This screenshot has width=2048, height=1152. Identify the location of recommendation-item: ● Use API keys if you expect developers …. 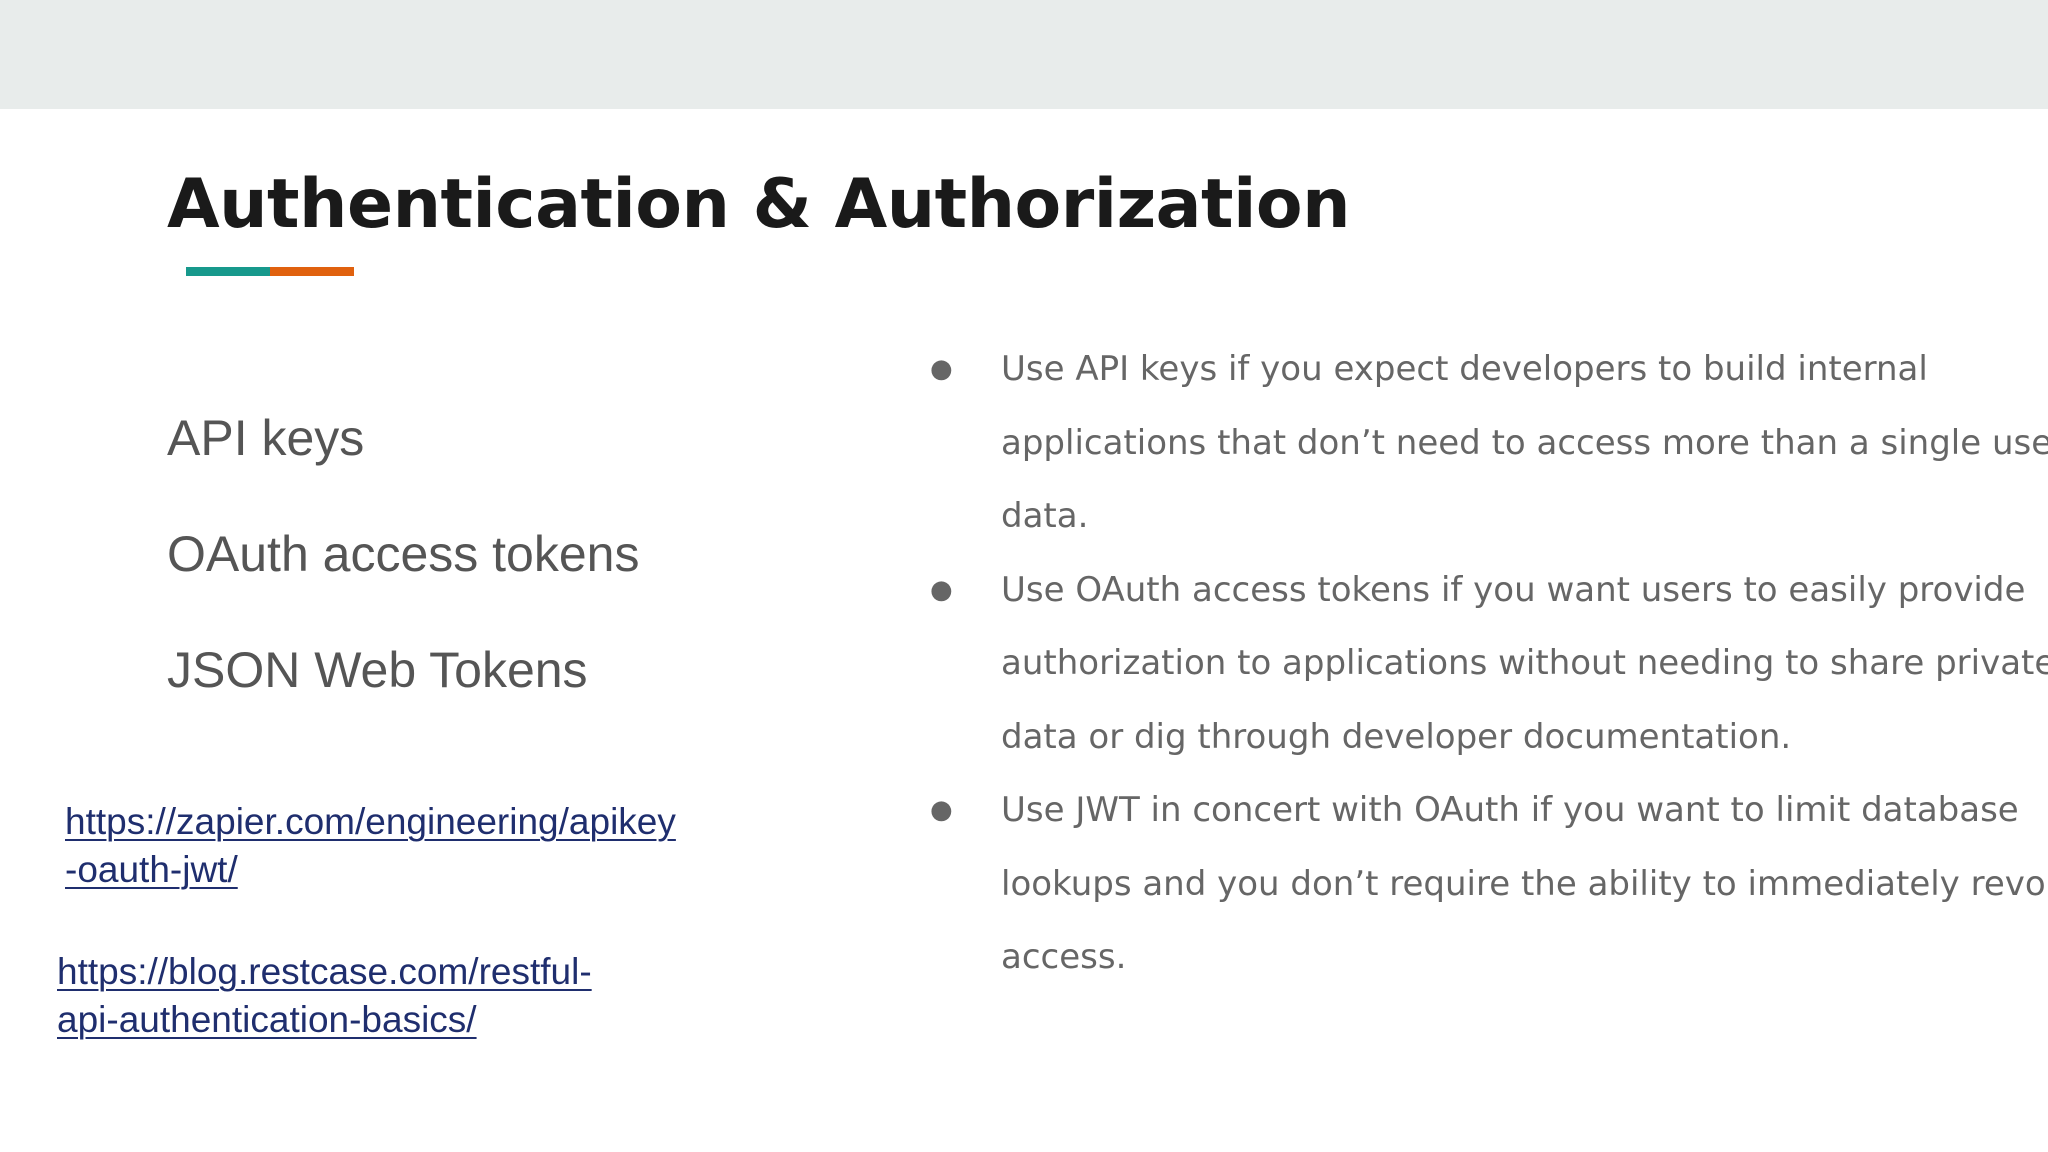
(1488, 443).